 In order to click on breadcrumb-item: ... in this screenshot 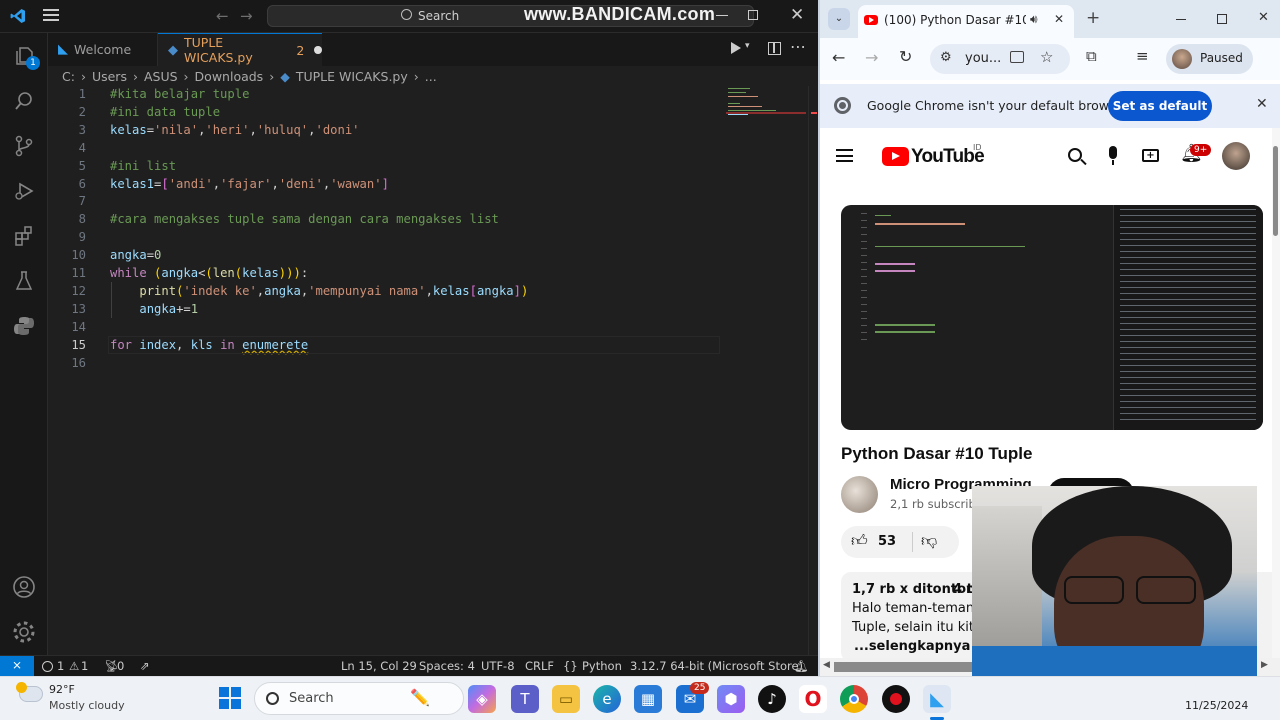, I will do `click(431, 76)`.